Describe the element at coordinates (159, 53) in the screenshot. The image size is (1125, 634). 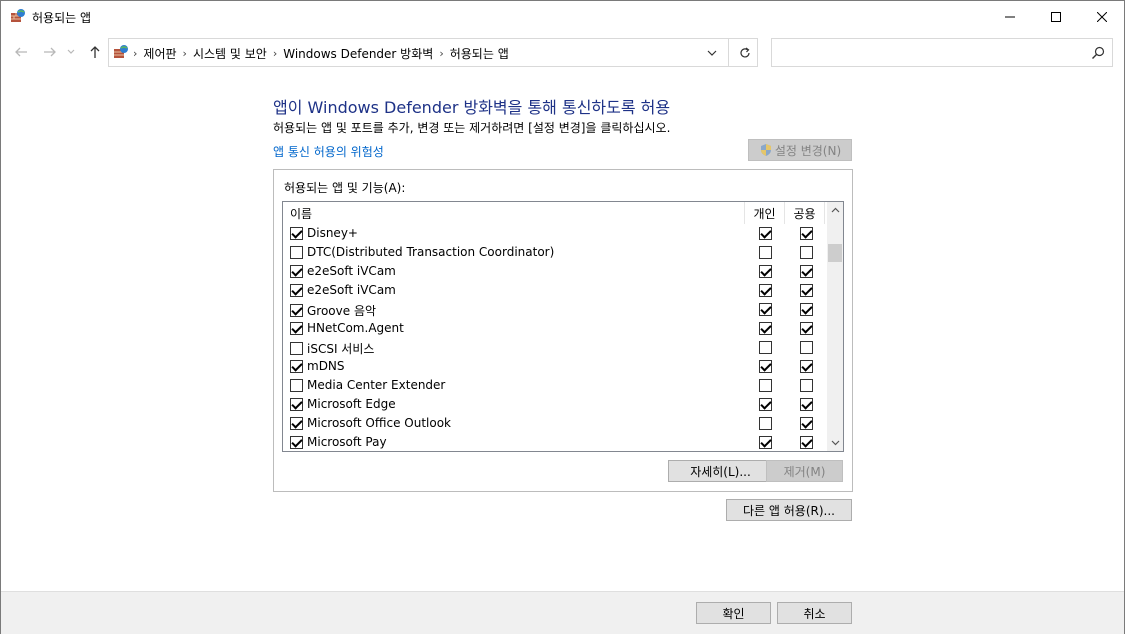
I see `breadcrumb-control-panel: 제어판` at that location.